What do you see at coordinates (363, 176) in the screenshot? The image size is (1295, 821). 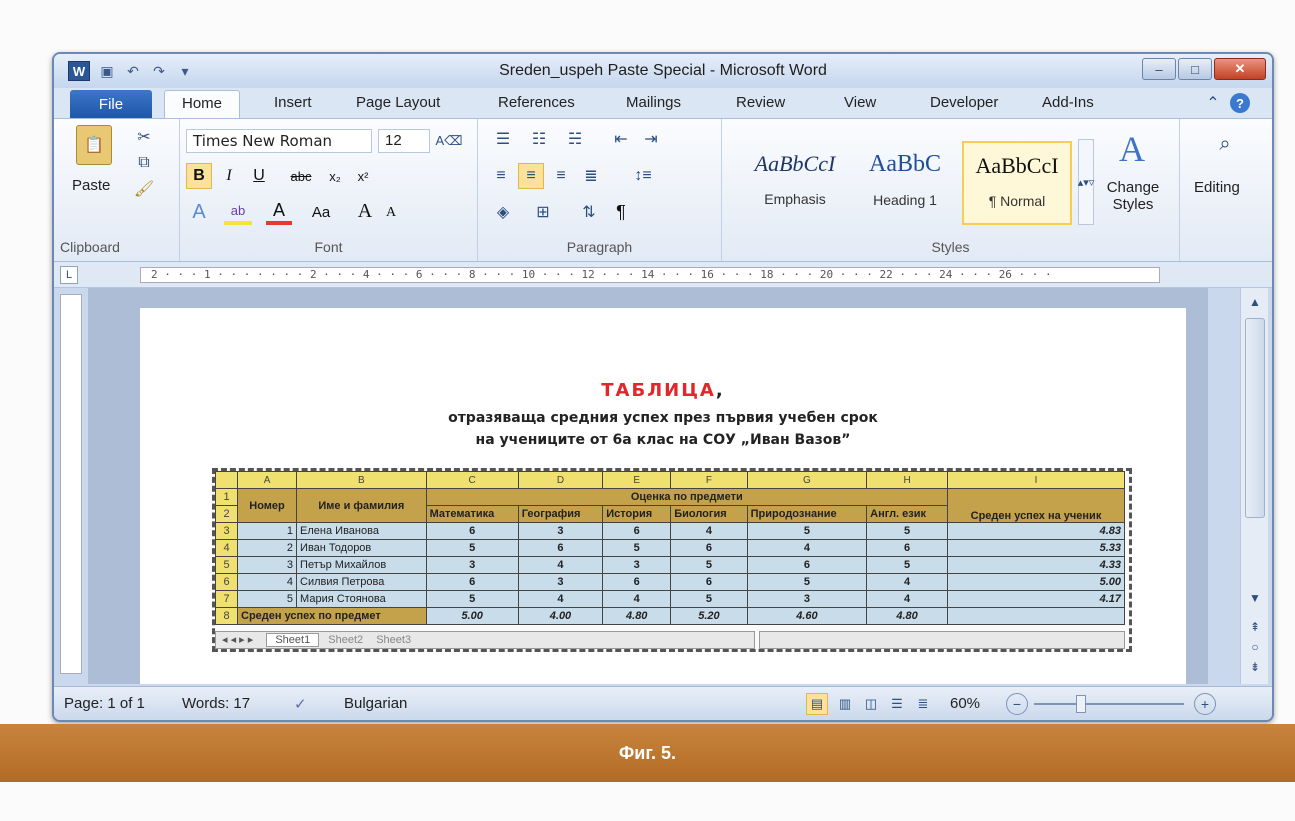 I see `superscript-button: x²` at bounding box center [363, 176].